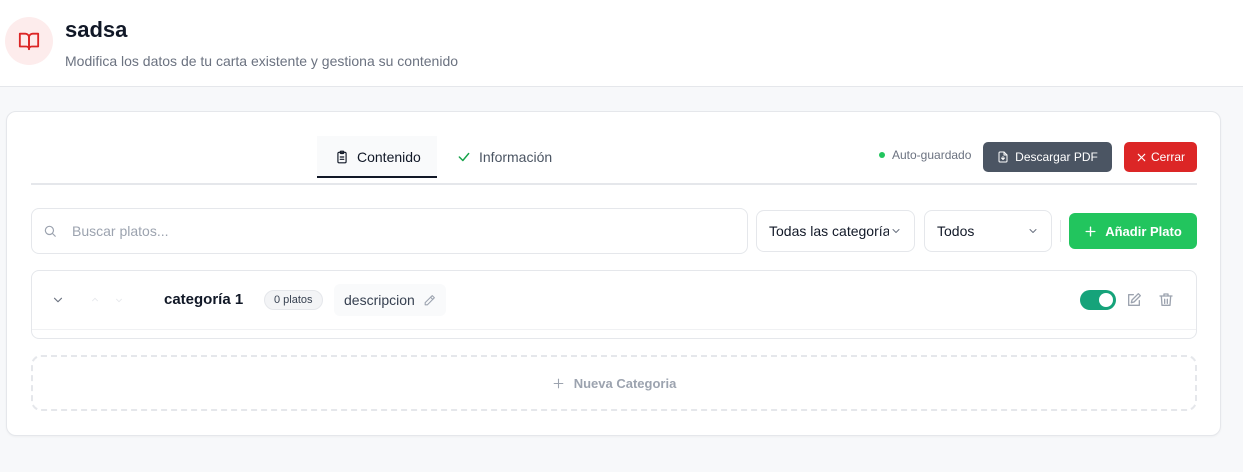 This screenshot has width=1243, height=472. I want to click on close-button: Cerrar, so click(1160, 157).